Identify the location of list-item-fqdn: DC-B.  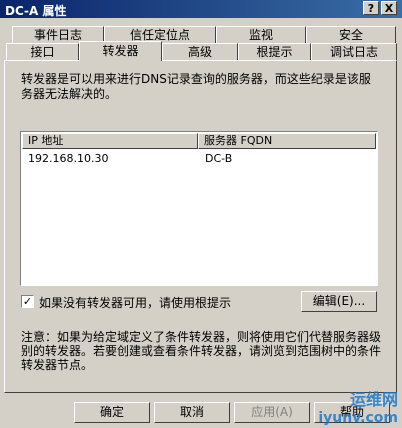
(219, 158).